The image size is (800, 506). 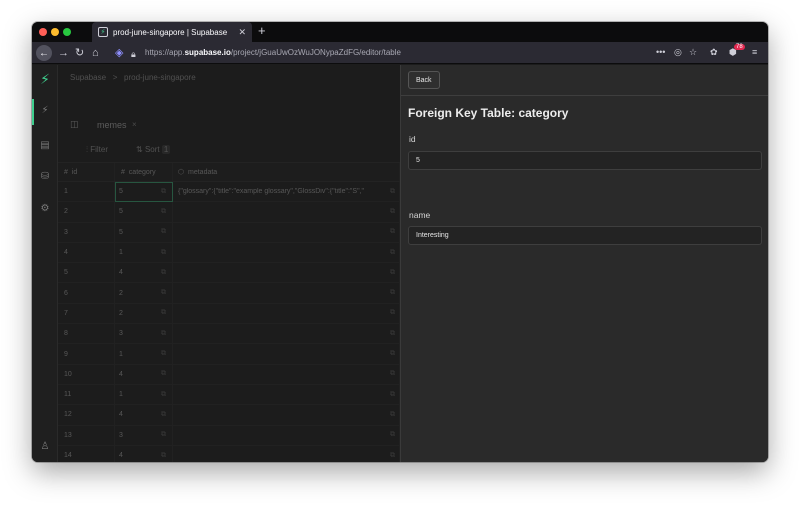 What do you see at coordinates (86, 453) in the screenshot?
I see `cell-id: 14` at bounding box center [86, 453].